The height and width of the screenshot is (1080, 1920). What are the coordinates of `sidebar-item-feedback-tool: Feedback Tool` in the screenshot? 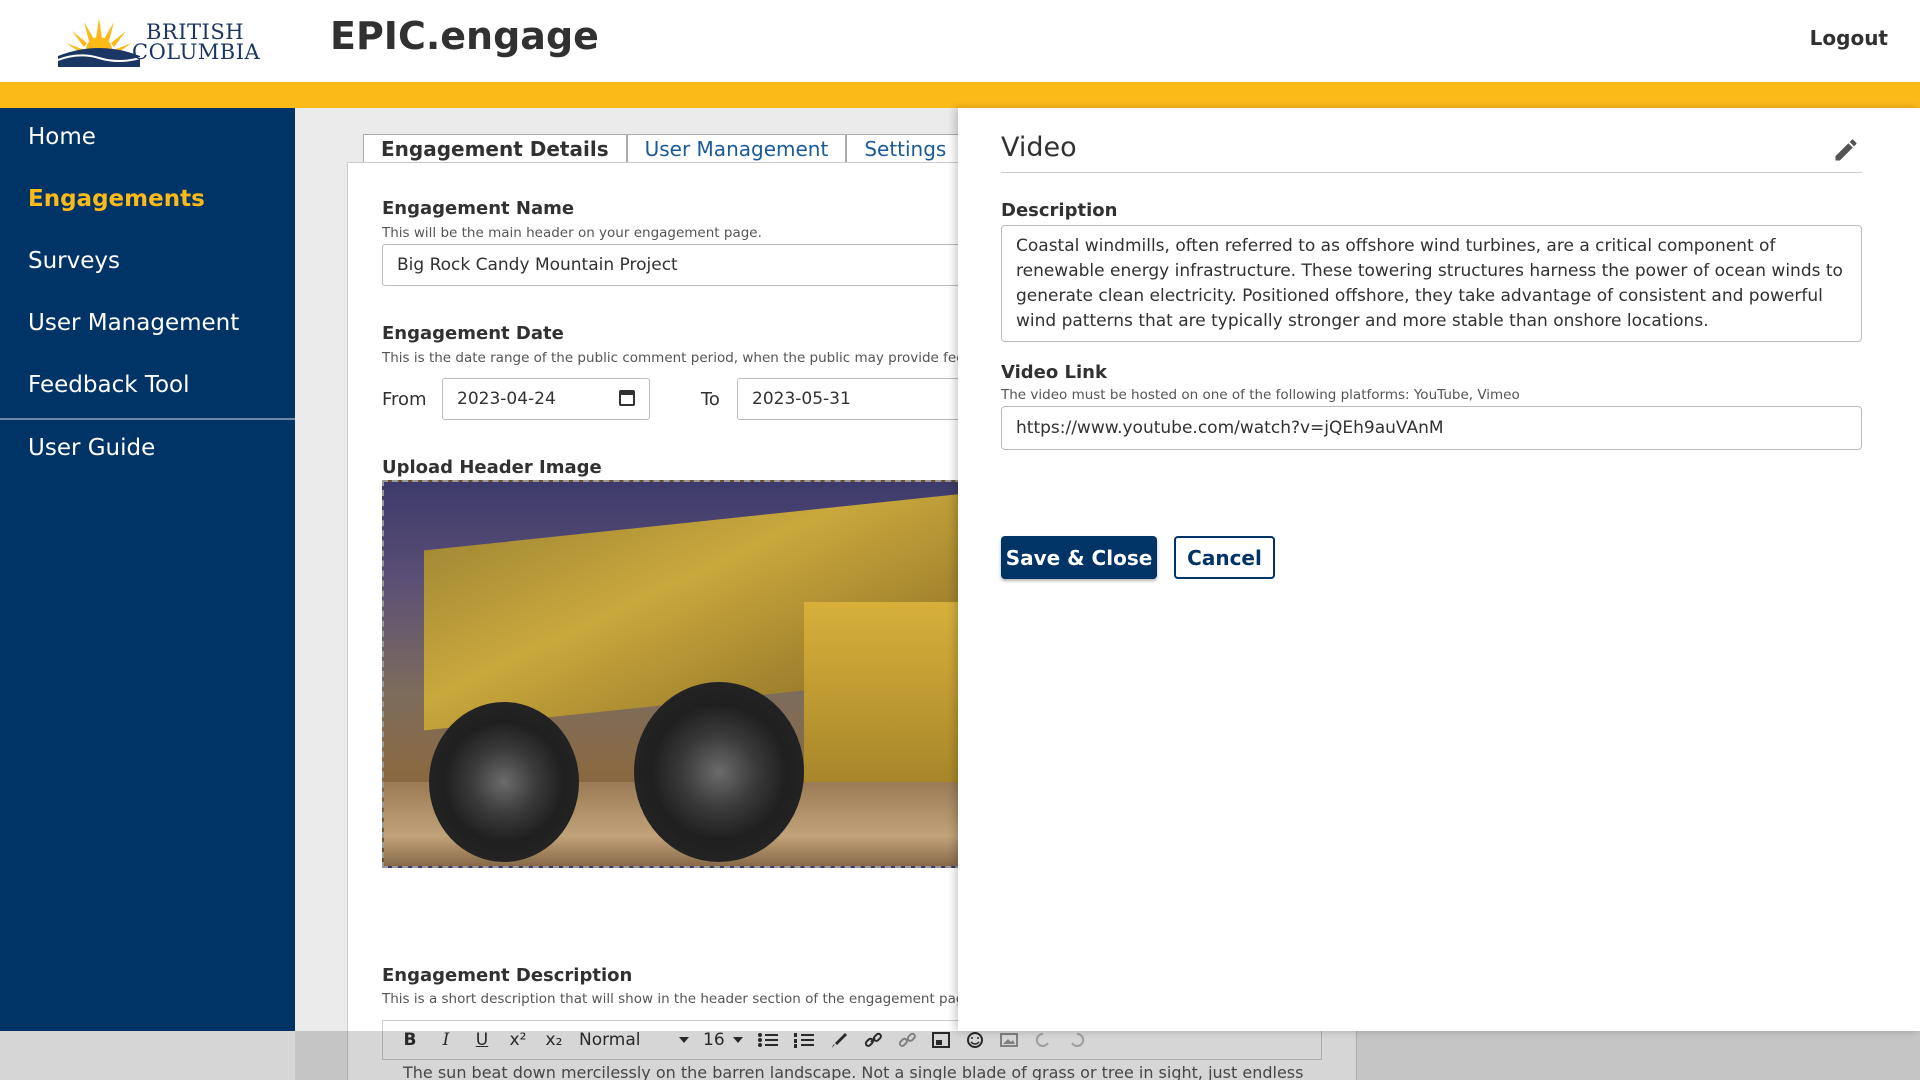 It's located at (109, 385).